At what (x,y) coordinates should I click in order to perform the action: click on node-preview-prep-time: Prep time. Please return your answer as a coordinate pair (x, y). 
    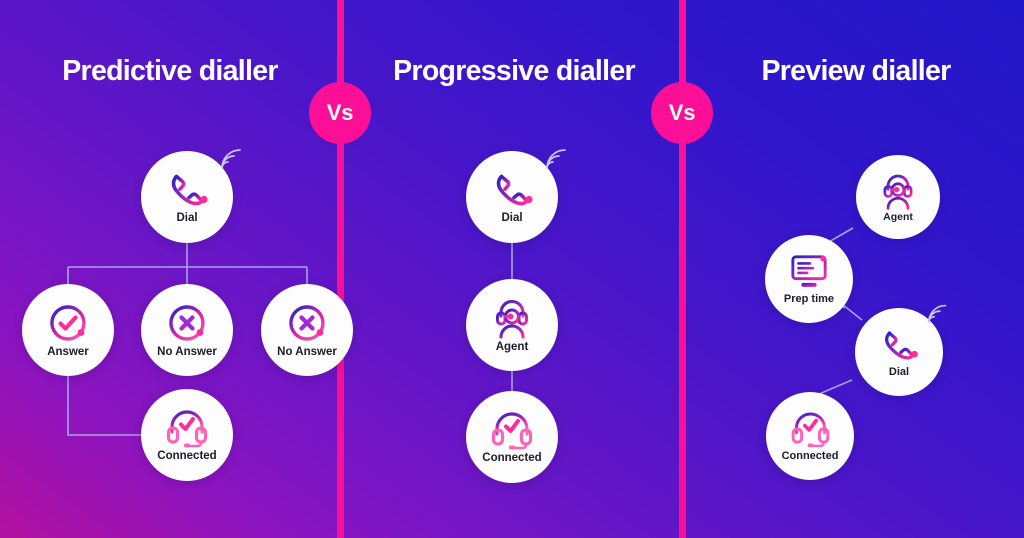
    Looking at the image, I should click on (809, 279).